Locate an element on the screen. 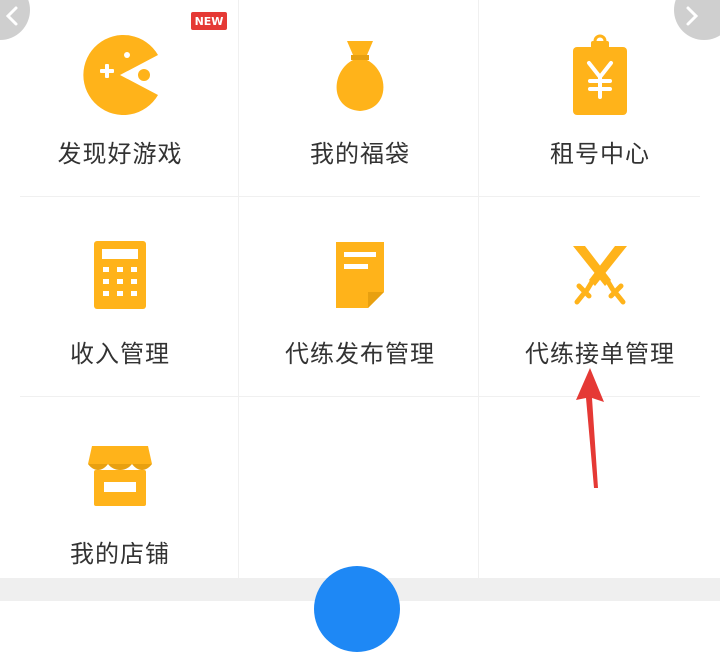 The image size is (720, 652). menu-item-discover-games: 发现好游戏 is located at coordinates (120, 100).